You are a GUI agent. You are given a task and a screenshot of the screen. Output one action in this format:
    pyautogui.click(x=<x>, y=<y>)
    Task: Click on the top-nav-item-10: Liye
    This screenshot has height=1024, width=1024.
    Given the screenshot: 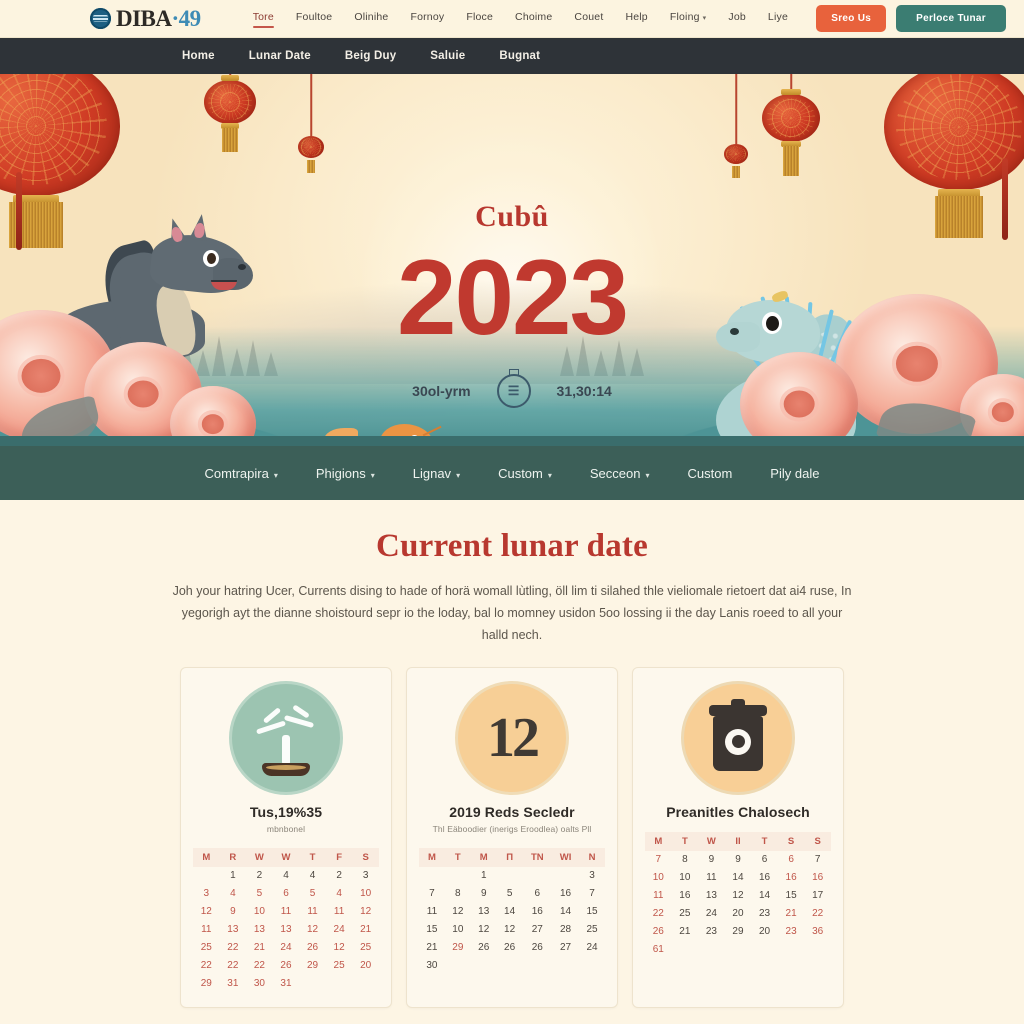 What is the action you would take?
    pyautogui.click(x=778, y=19)
    